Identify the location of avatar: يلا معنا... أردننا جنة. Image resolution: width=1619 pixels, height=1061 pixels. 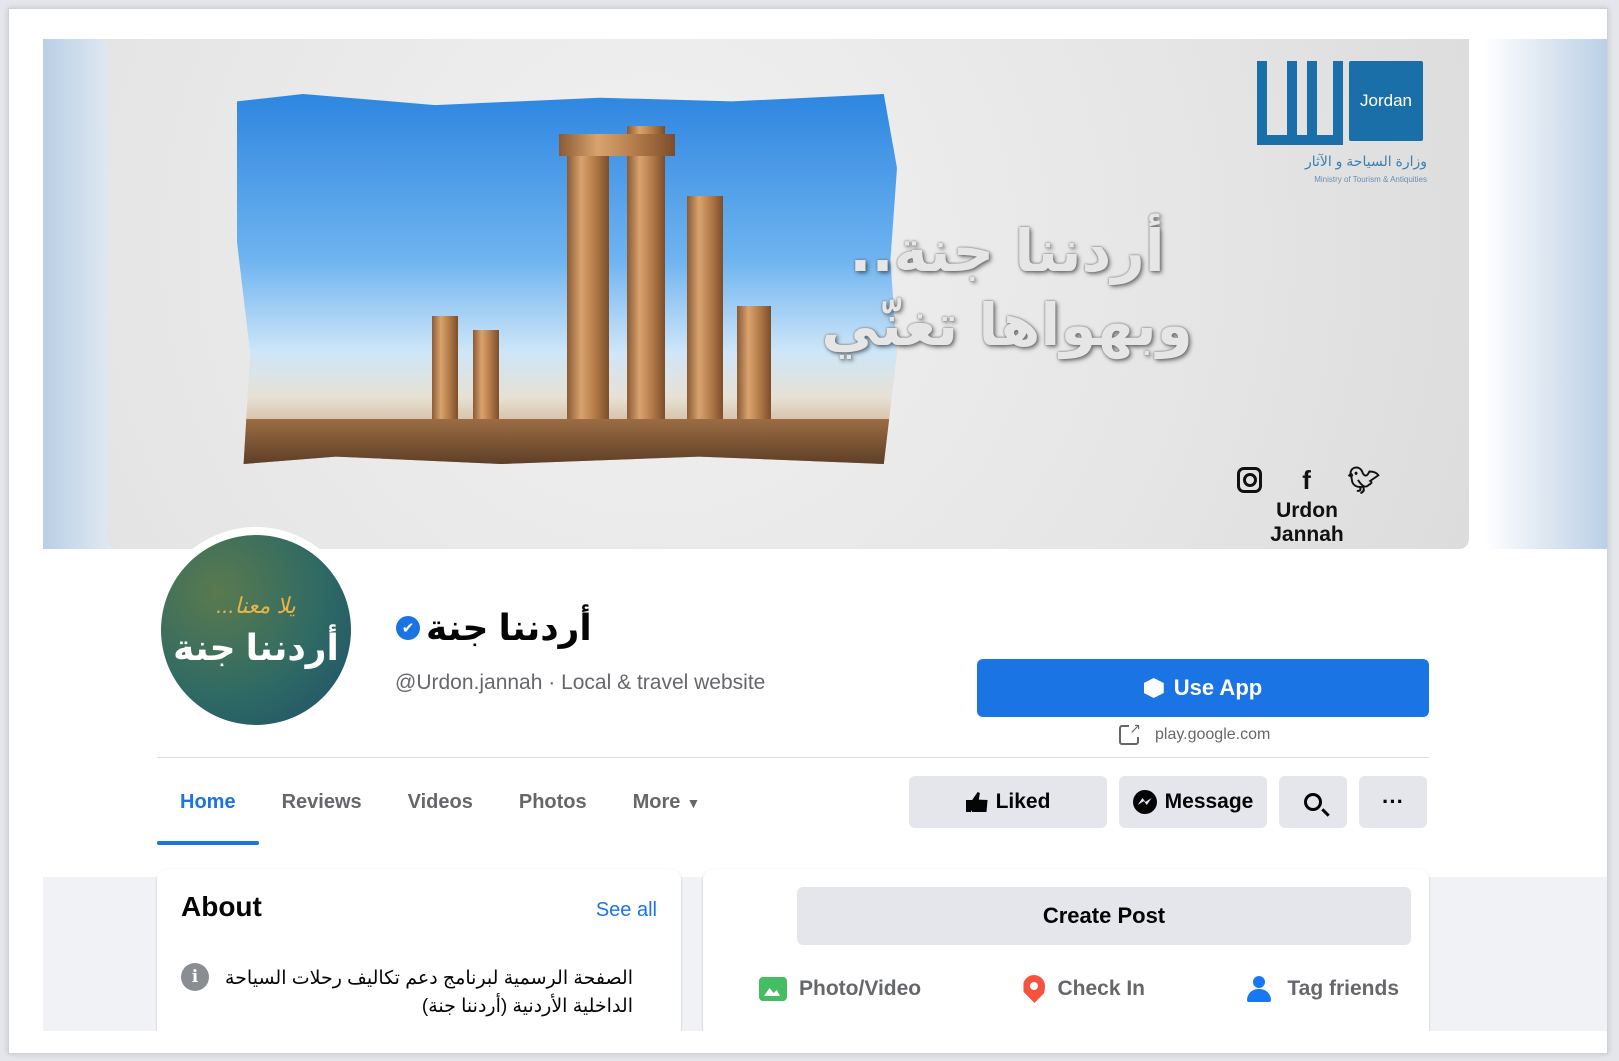
(256, 630).